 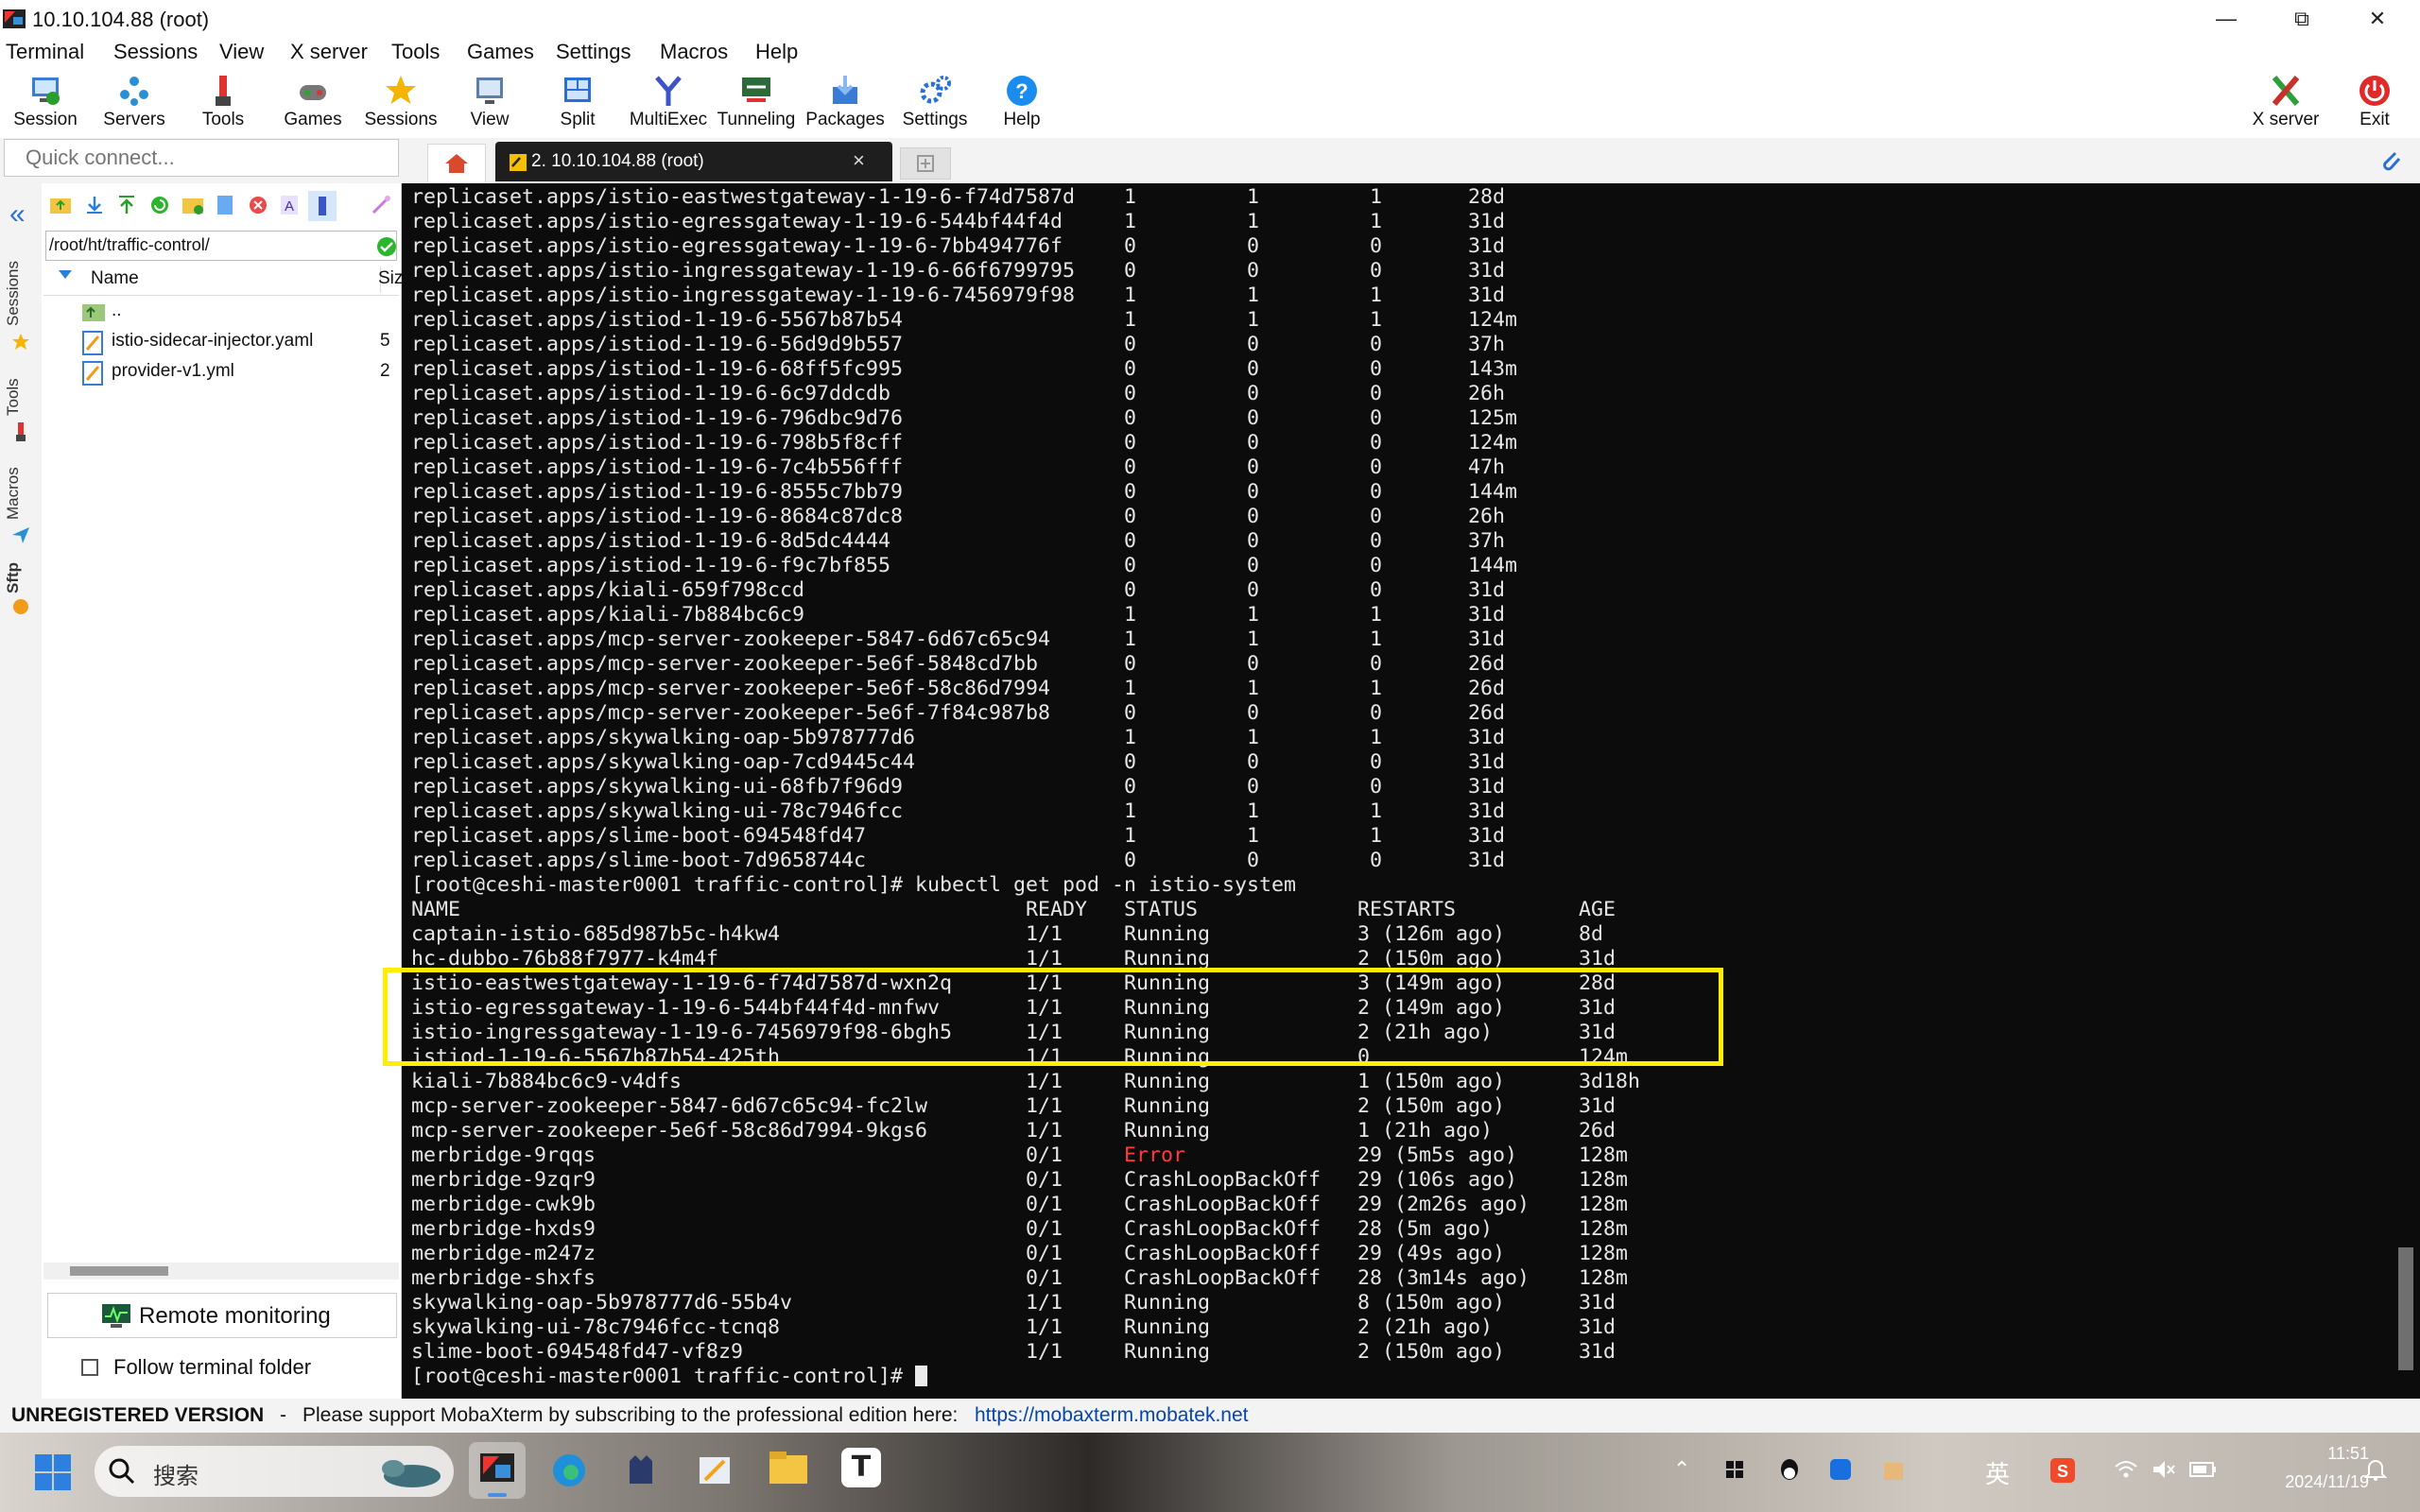 What do you see at coordinates (456, 163) in the screenshot?
I see `home-tab` at bounding box center [456, 163].